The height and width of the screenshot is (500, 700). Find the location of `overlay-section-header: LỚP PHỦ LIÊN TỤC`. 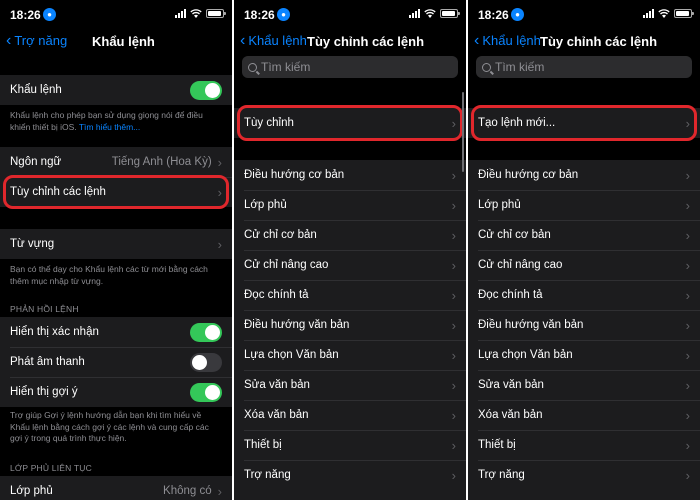

overlay-section-header: LỚP PHỦ LIÊN TỤC is located at coordinates (51, 468).